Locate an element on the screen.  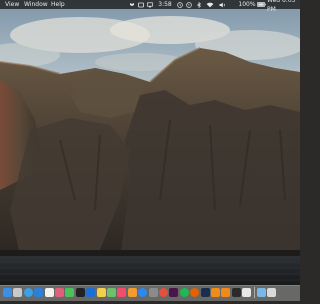
app-store-icon is located at coordinates (142, 292).